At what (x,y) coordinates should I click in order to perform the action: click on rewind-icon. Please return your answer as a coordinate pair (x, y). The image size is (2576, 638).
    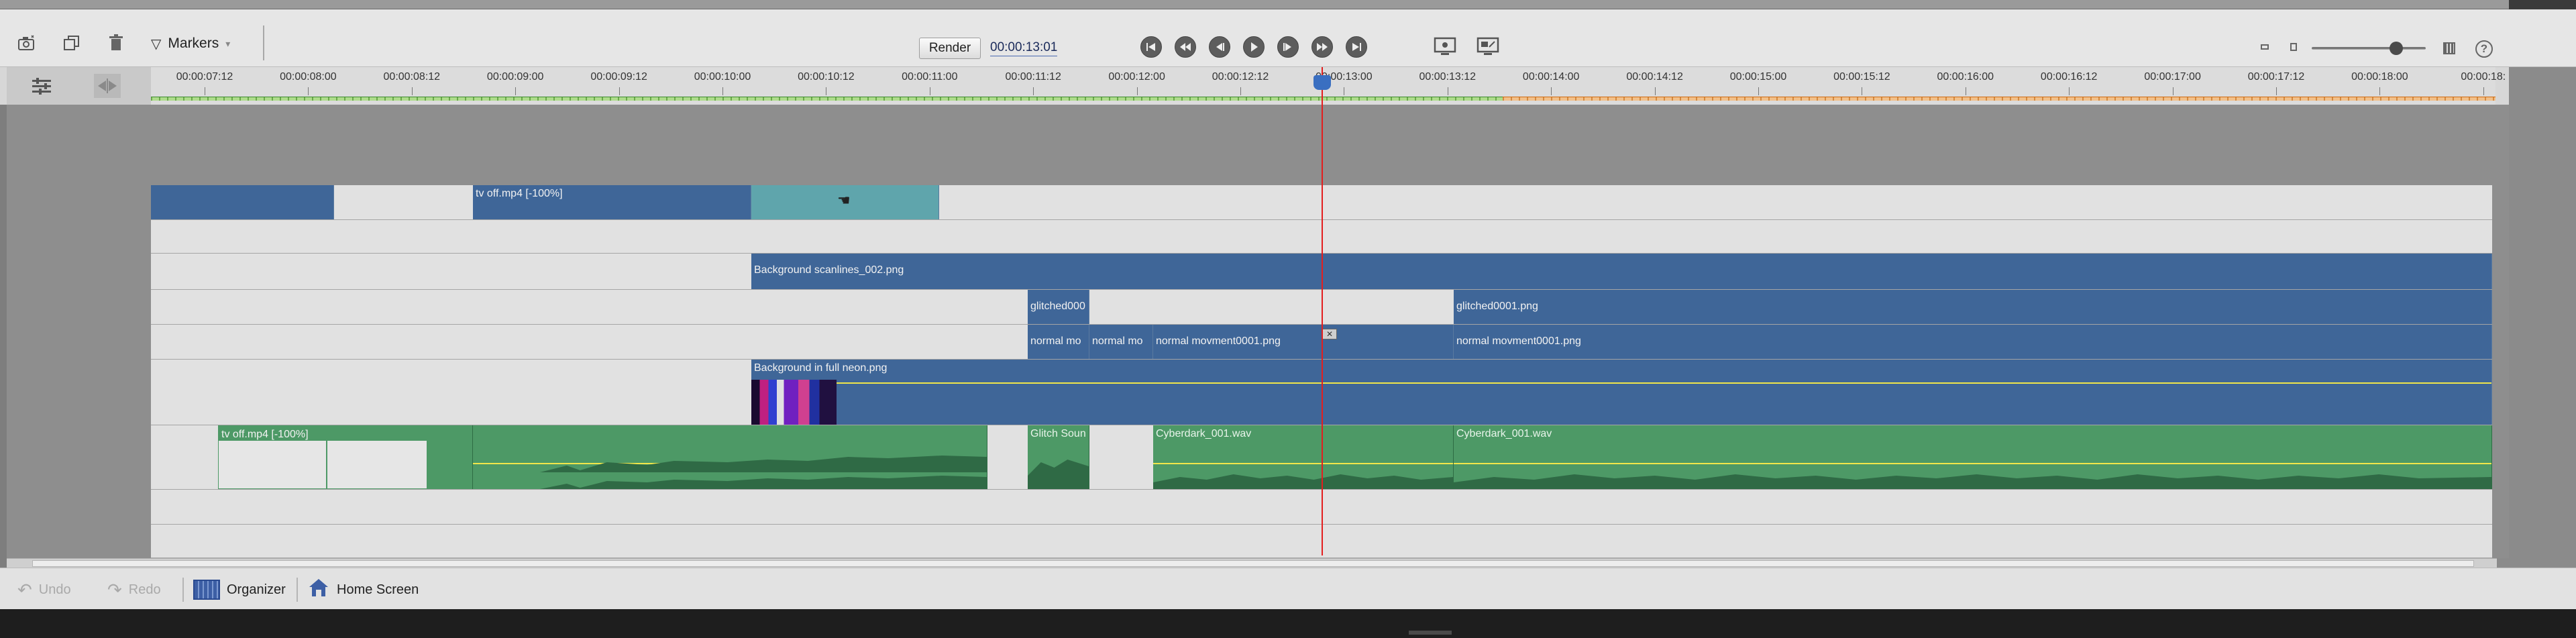
    Looking at the image, I should click on (1185, 47).